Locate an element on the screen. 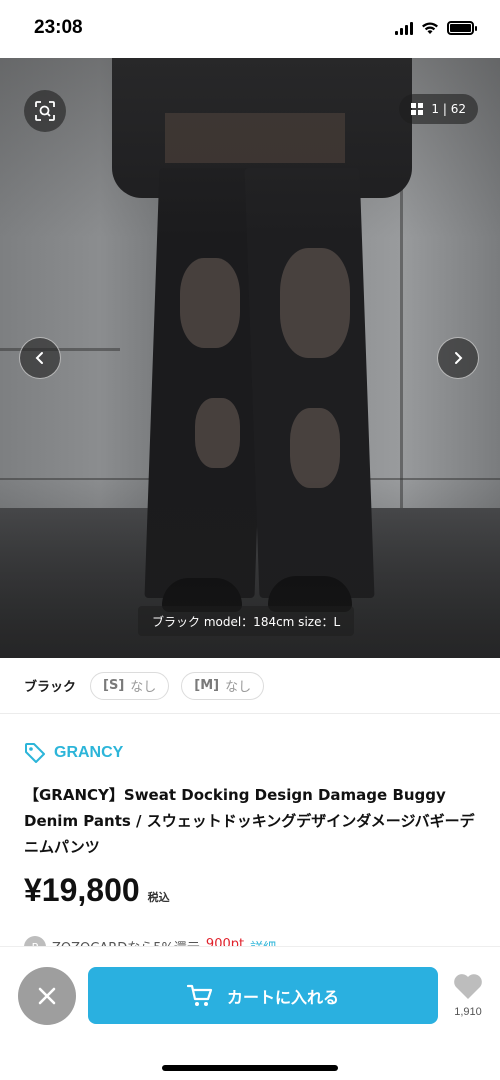 This screenshot has height=1080, width=500. variant-row: ブラック [S] なし [M] なし is located at coordinates (250, 686).